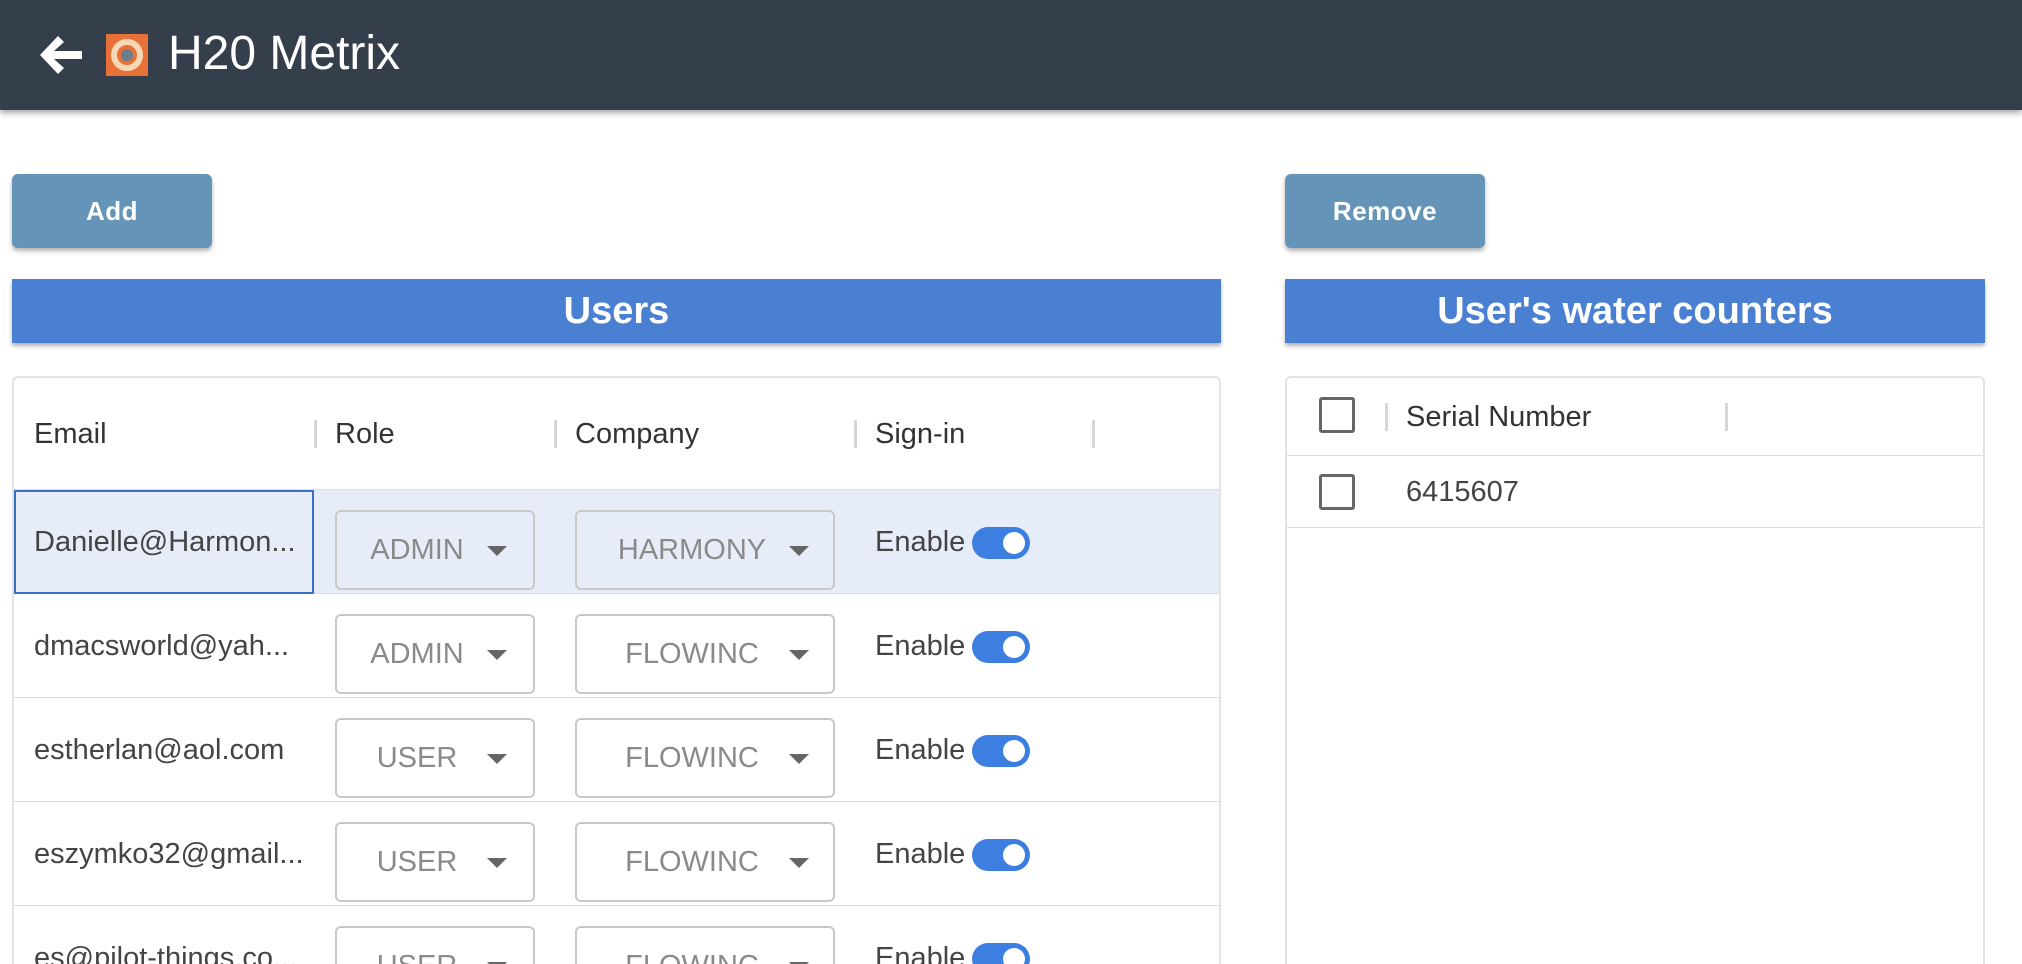 The height and width of the screenshot is (964, 2022). Describe the element at coordinates (1635, 492) in the screenshot. I see `table-row: 6415607` at that location.